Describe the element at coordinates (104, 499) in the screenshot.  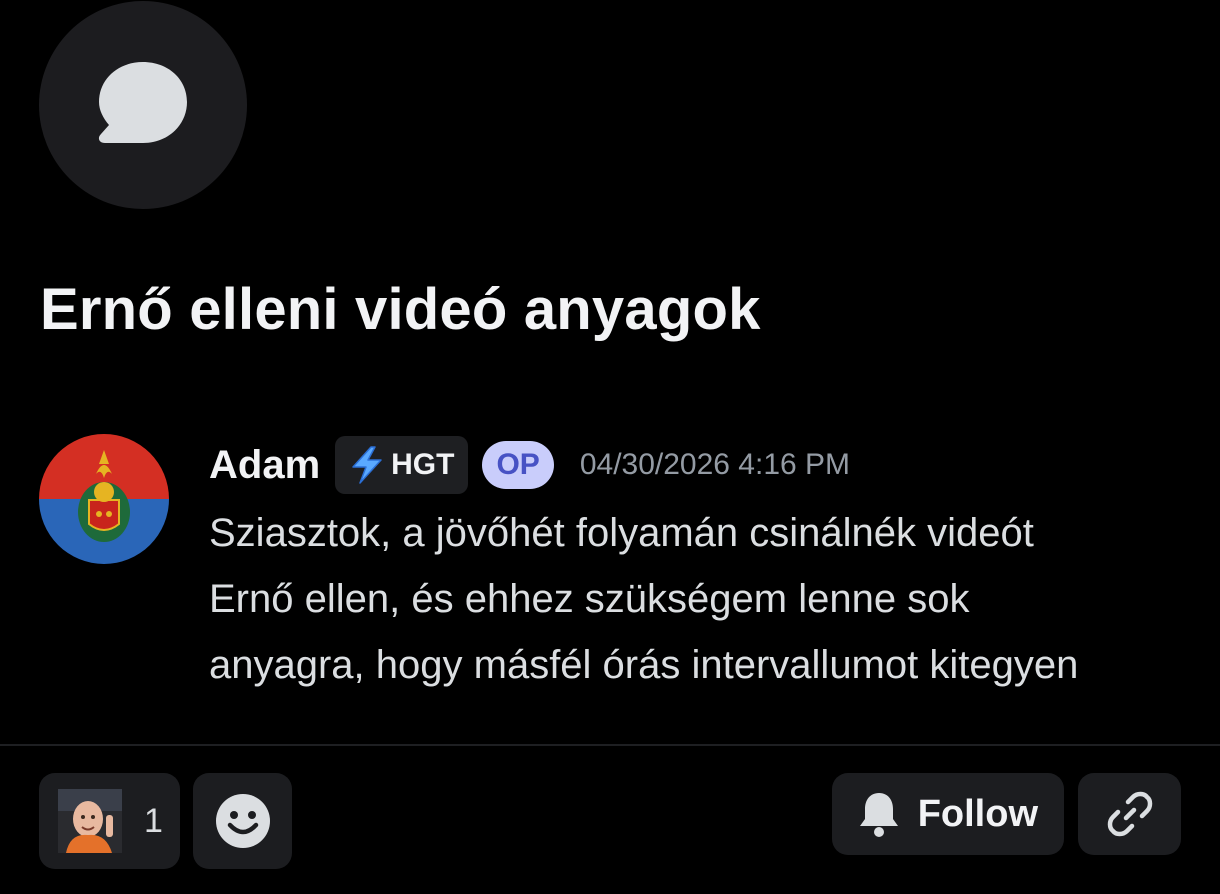
I see `author-avatar` at that location.